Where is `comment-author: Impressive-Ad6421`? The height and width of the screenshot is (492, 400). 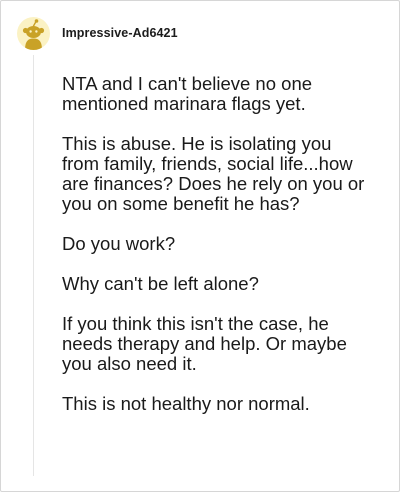
comment-author: Impressive-Ad6421 is located at coordinates (120, 33).